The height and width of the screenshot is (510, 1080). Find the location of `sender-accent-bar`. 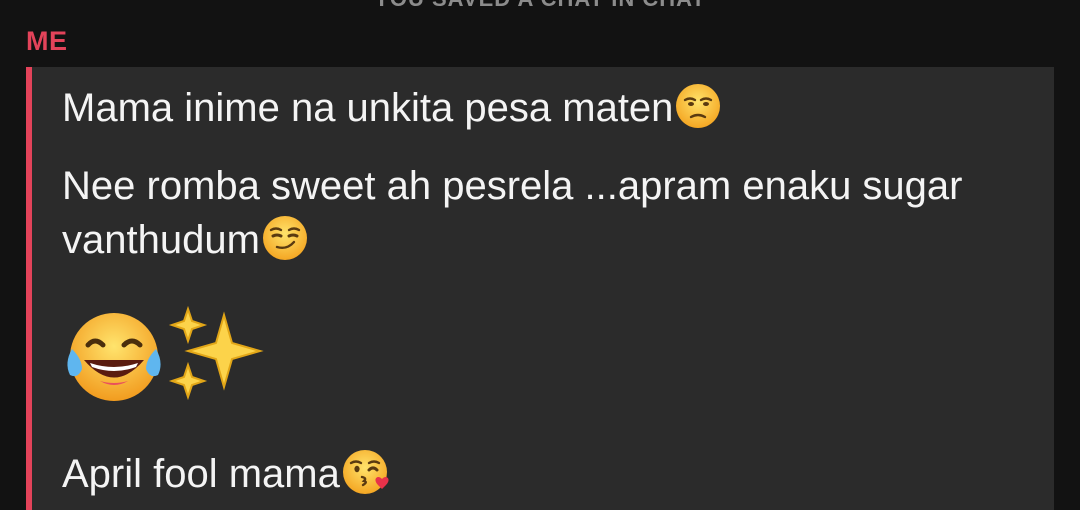

sender-accent-bar is located at coordinates (29, 288).